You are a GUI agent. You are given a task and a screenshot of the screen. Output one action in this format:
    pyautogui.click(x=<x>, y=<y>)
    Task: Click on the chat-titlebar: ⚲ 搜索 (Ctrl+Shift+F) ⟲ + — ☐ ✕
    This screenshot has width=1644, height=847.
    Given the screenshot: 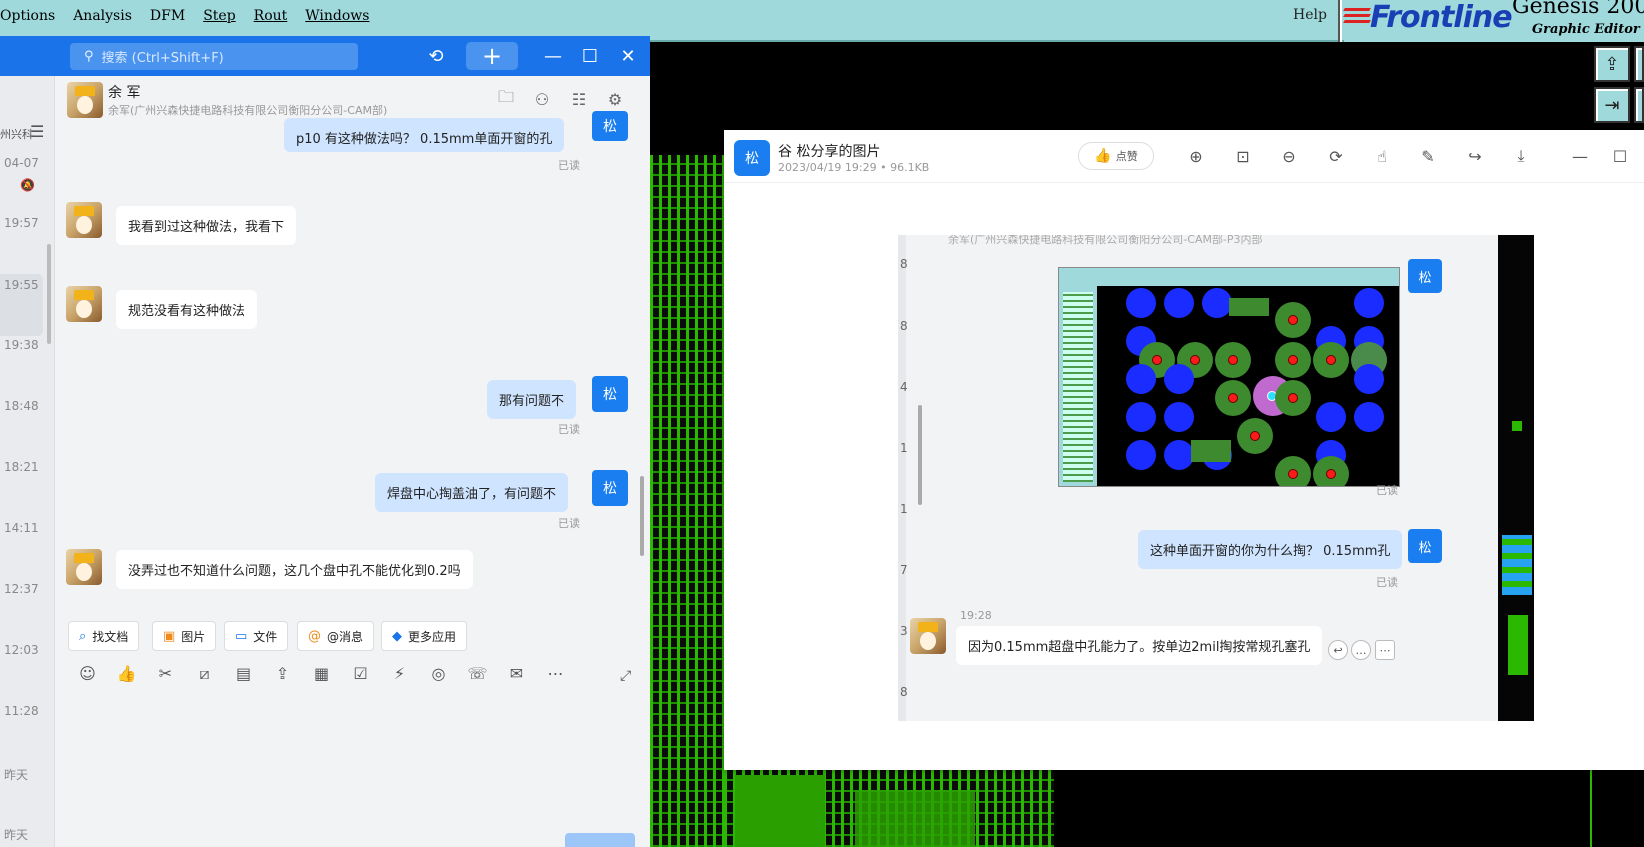 What is the action you would take?
    pyautogui.click(x=325, y=56)
    